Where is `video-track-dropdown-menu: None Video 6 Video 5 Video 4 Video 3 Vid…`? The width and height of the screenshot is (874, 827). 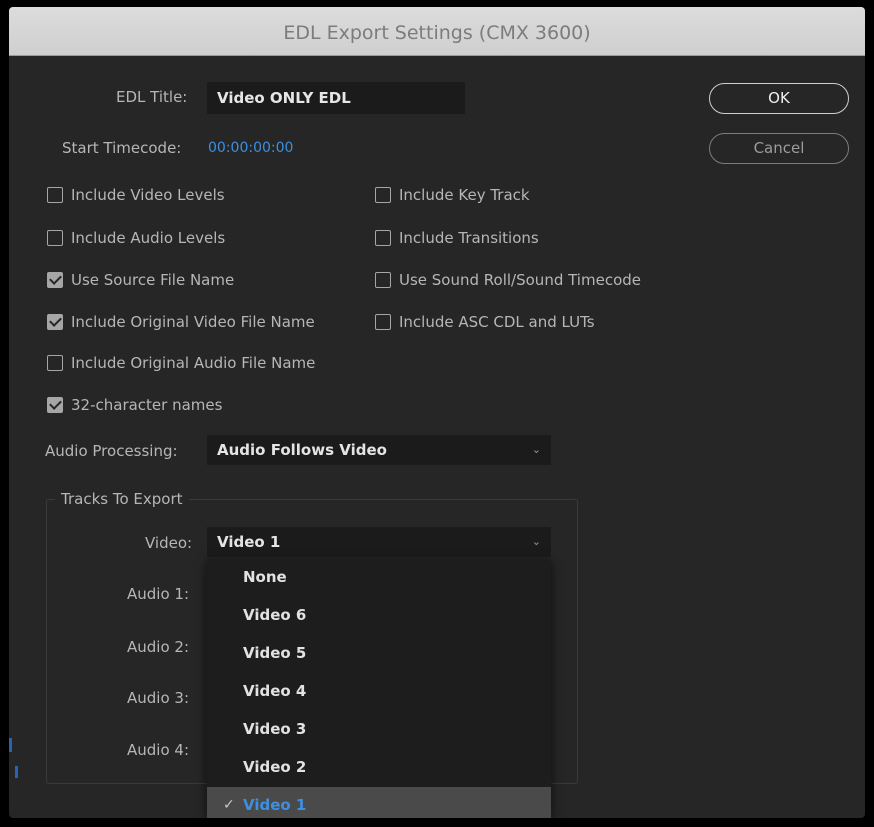
video-track-dropdown-menu: None Video 6 Video 5 Video 4 Video 3 Vid… is located at coordinates (379, 688).